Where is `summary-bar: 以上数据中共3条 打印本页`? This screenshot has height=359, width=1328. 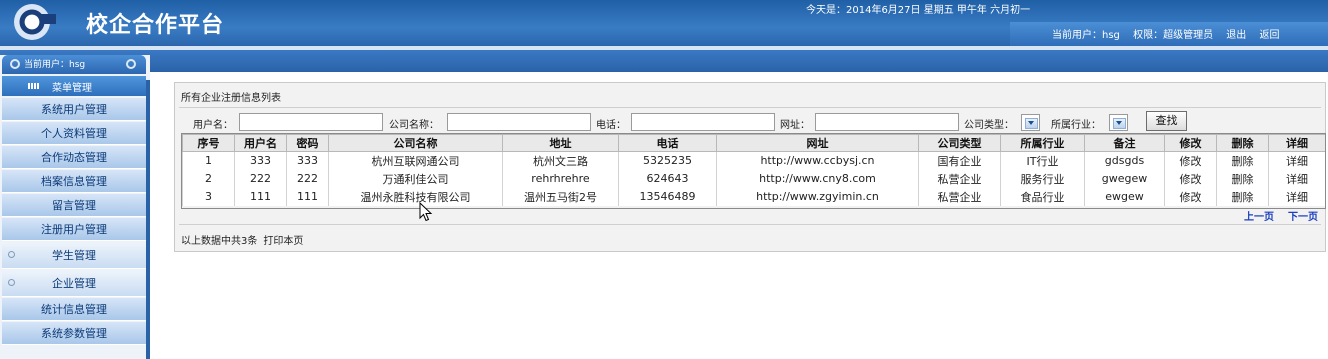
summary-bar: 以上数据中共3条 打印本页 is located at coordinates (242, 239).